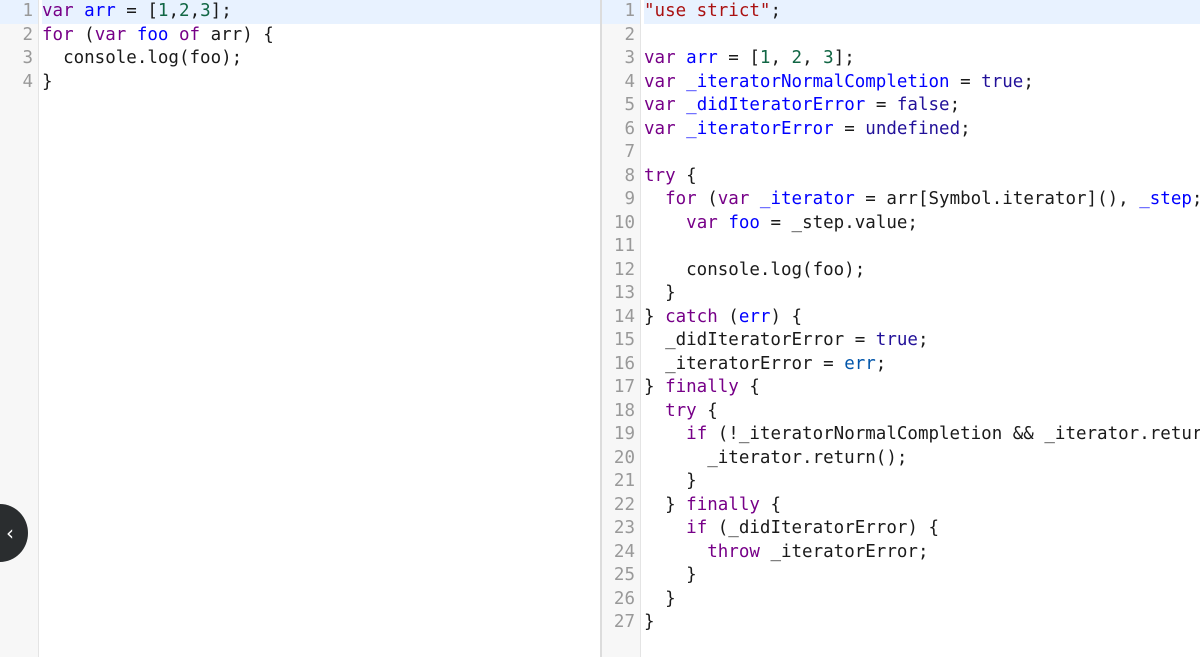 This screenshot has width=1200, height=657. What do you see at coordinates (922, 59) in the screenshot?
I see `code-line: var arr = [1, 2, 3];` at bounding box center [922, 59].